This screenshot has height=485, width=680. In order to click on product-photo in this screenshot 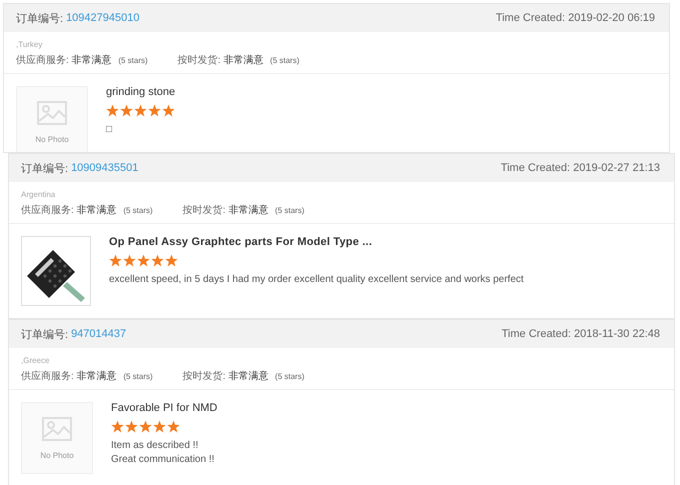, I will do `click(56, 271)`.